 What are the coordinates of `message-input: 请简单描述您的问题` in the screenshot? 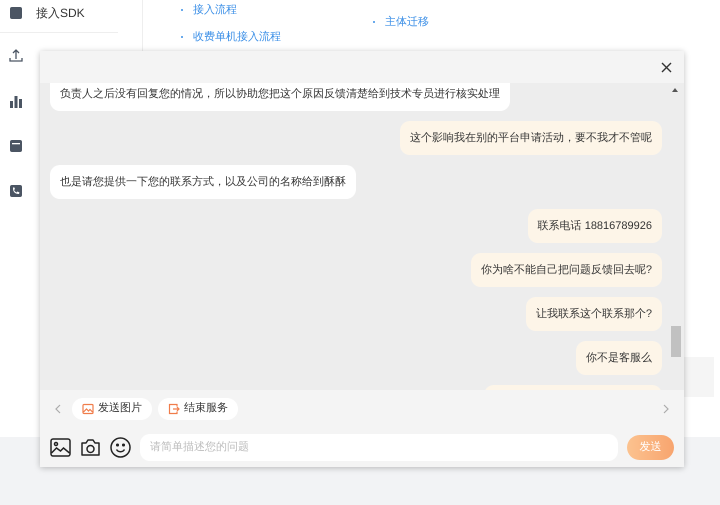 It's located at (379, 447).